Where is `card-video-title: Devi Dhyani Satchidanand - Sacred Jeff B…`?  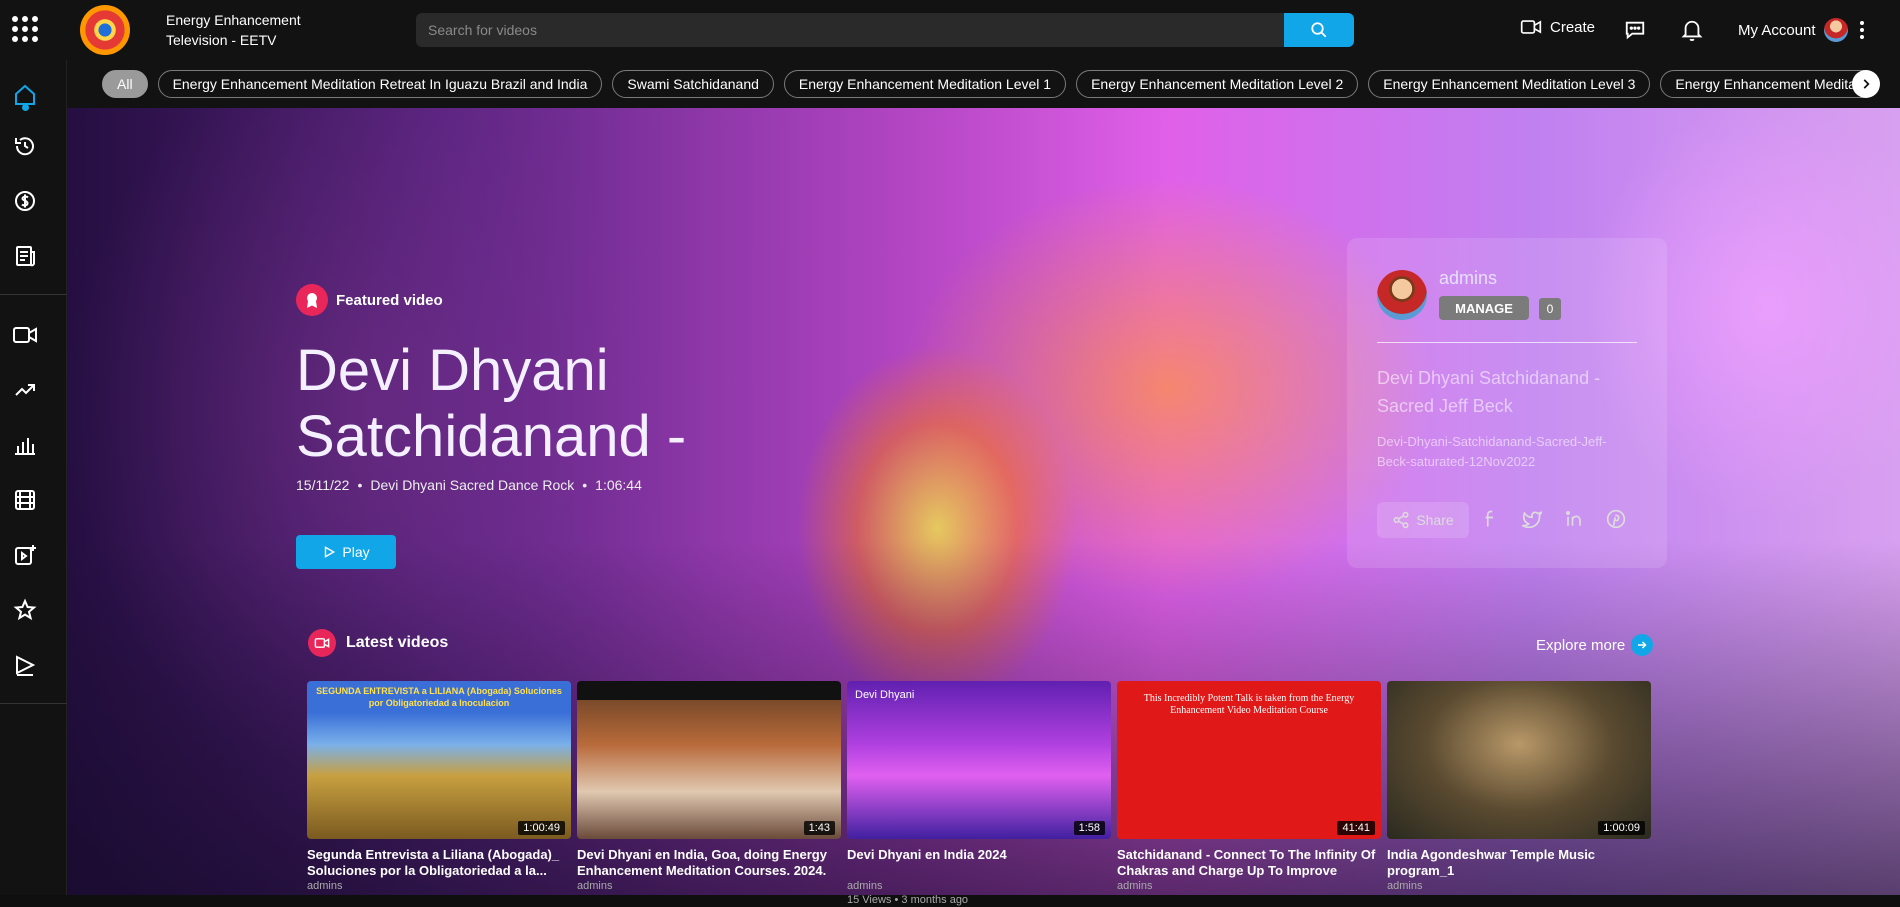 card-video-title: Devi Dhyani Satchidanand - Sacred Jeff B… is located at coordinates (1489, 392).